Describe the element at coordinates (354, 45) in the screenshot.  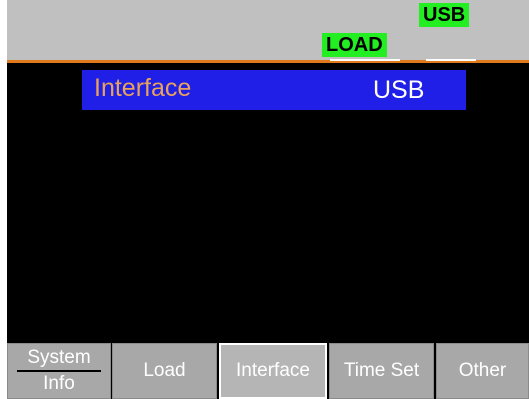
I see `load-status-badge: LOAD` at that location.